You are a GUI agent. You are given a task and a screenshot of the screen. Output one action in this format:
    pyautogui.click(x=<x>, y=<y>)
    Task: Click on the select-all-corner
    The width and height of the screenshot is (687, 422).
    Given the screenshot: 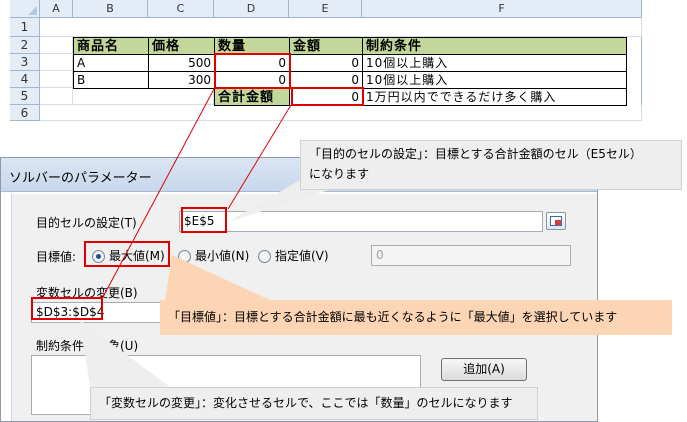 What is the action you would take?
    pyautogui.click(x=25, y=9)
    